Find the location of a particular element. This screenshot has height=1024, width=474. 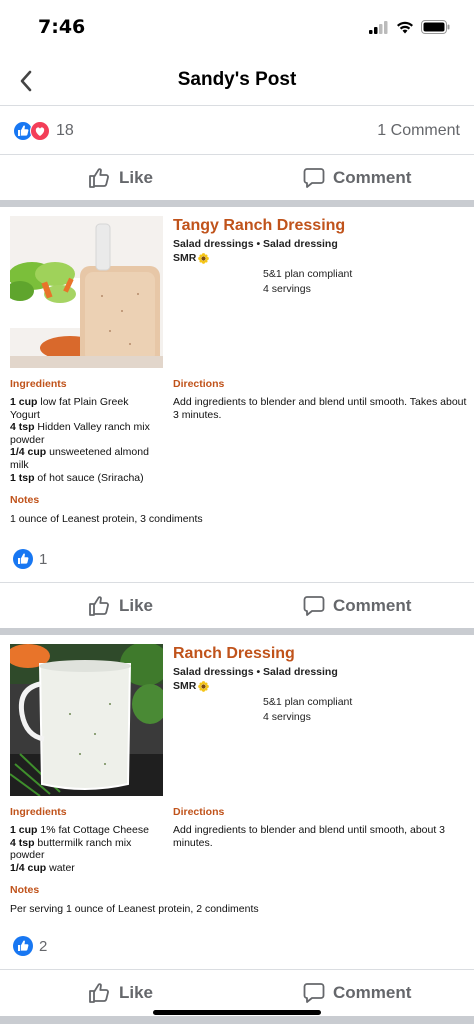

ingredient-item: 1 cup low fat Plain Greek Yogurt is located at coordinates (69, 408).